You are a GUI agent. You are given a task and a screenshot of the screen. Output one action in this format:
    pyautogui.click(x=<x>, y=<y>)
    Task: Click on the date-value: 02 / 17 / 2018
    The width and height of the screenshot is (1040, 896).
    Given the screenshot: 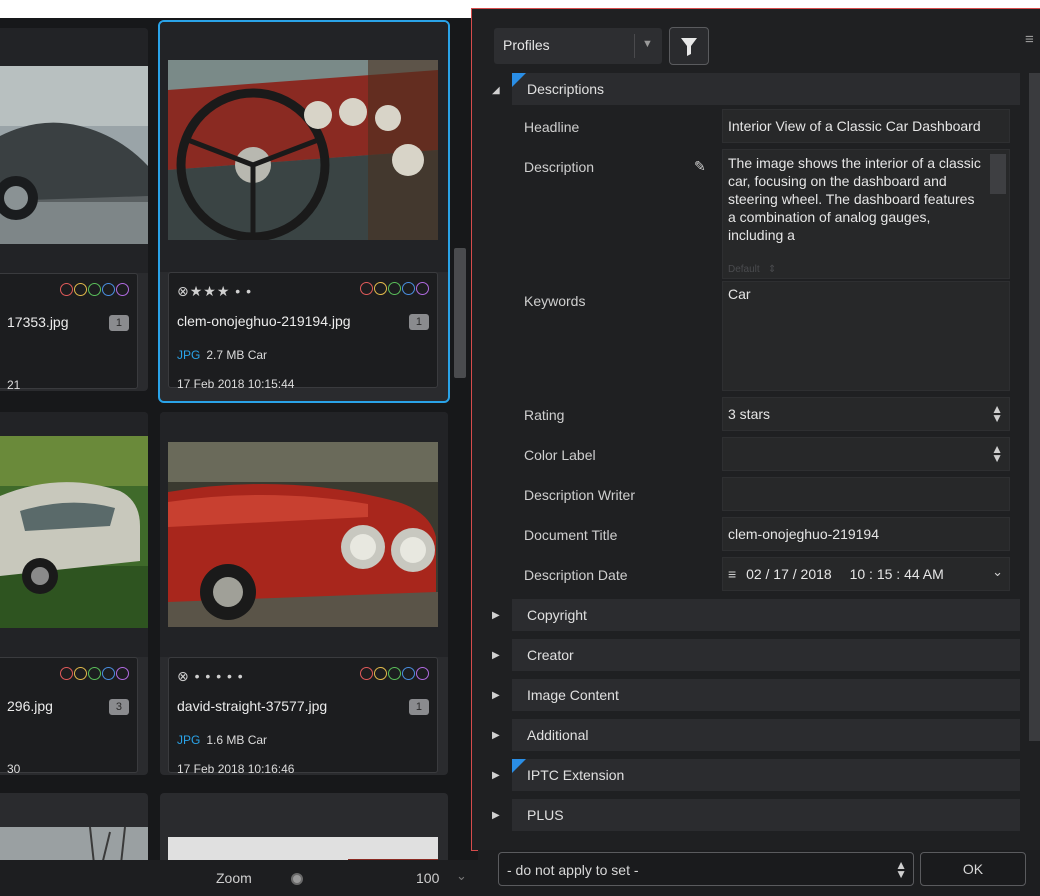 What is the action you would take?
    pyautogui.click(x=789, y=574)
    